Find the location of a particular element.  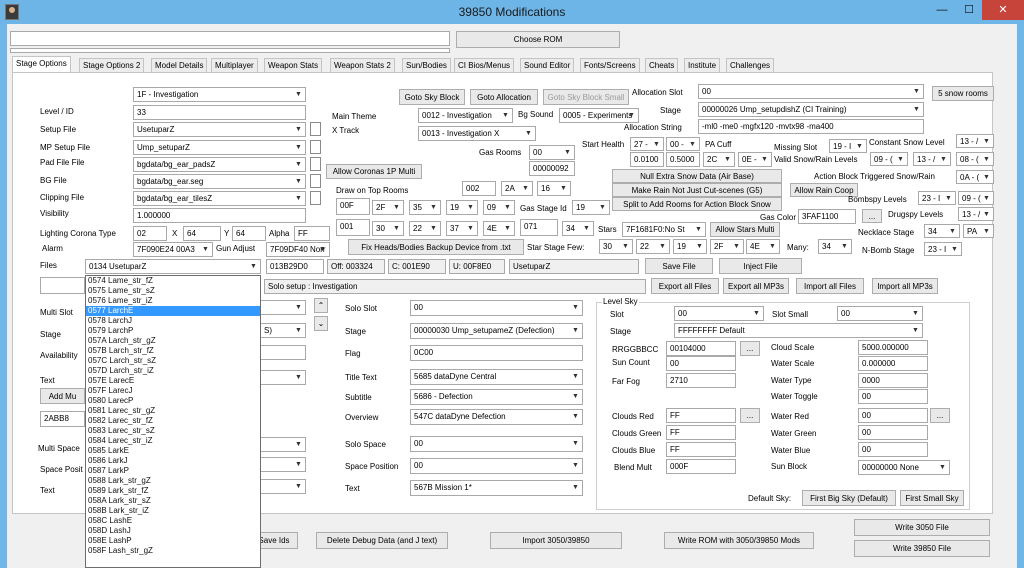

allocation-slot-select: 00 ▼ is located at coordinates (811, 91).